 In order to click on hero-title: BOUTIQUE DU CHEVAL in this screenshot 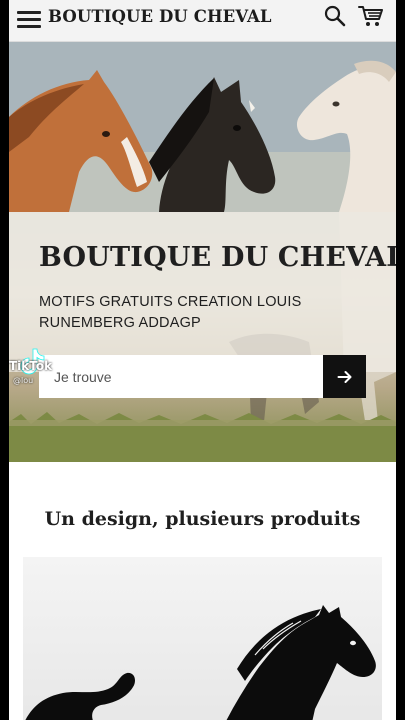, I will do `click(217, 257)`.